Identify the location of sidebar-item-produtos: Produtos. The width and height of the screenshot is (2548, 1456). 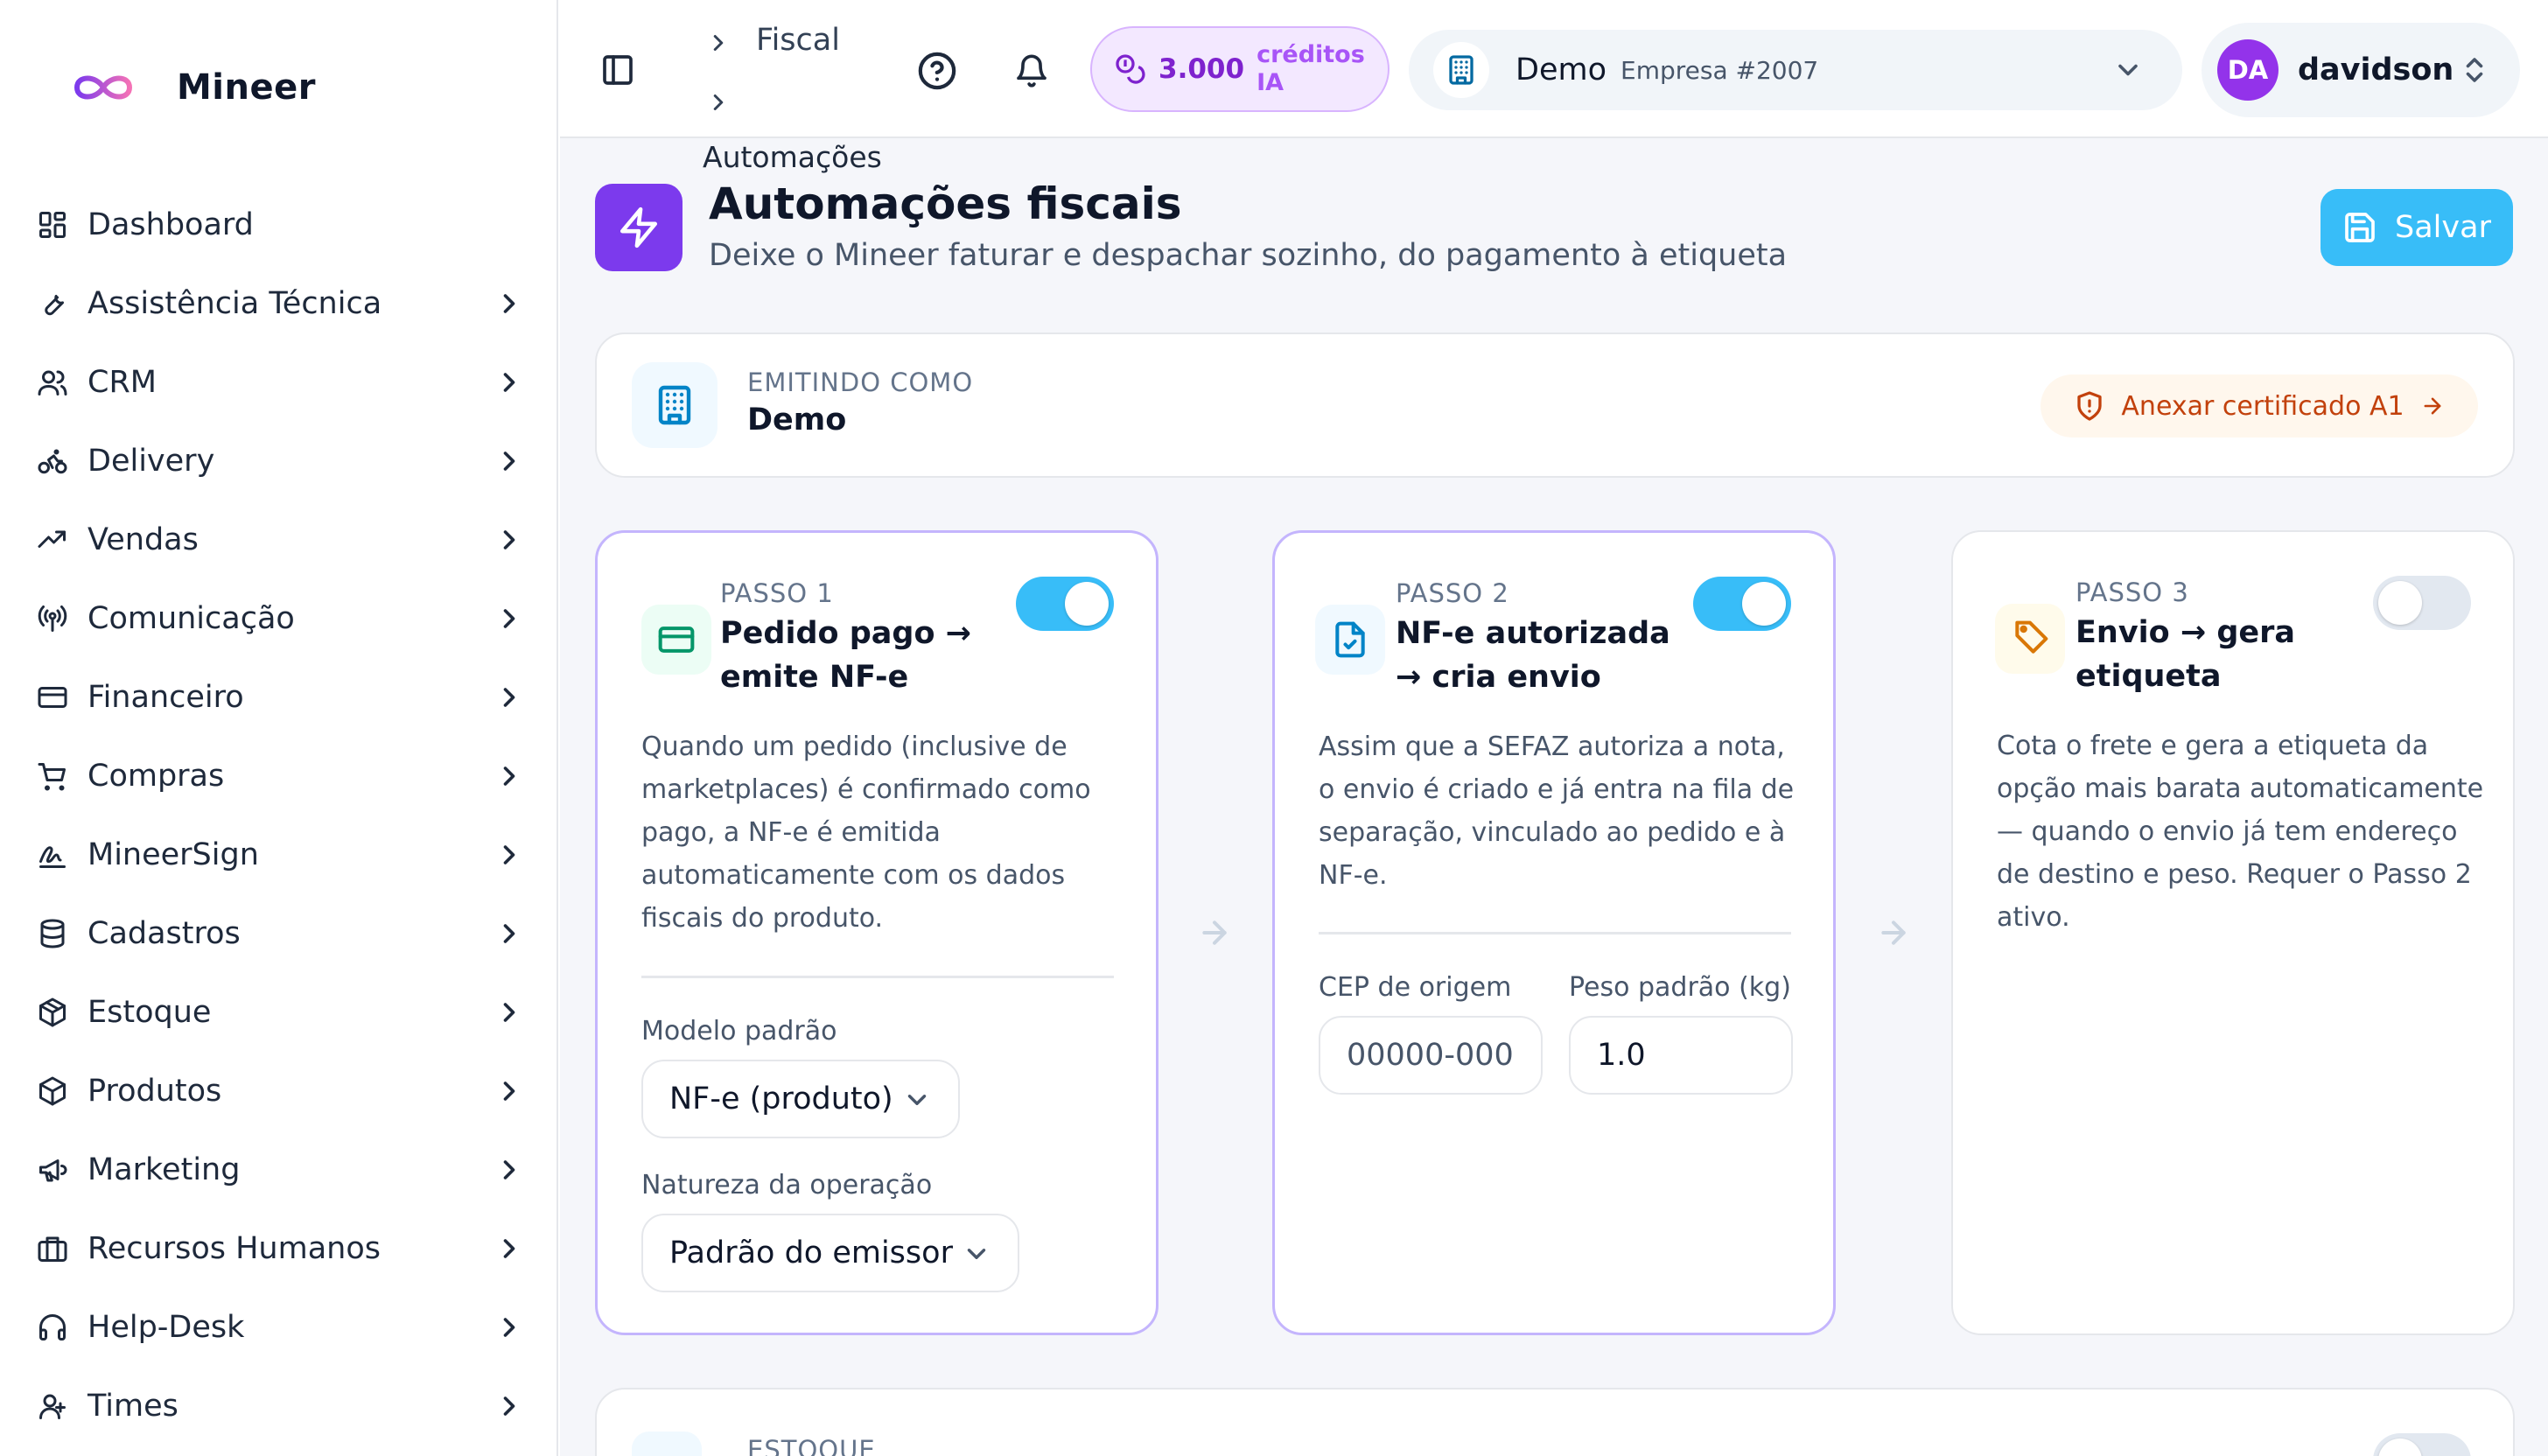
(279, 1091).